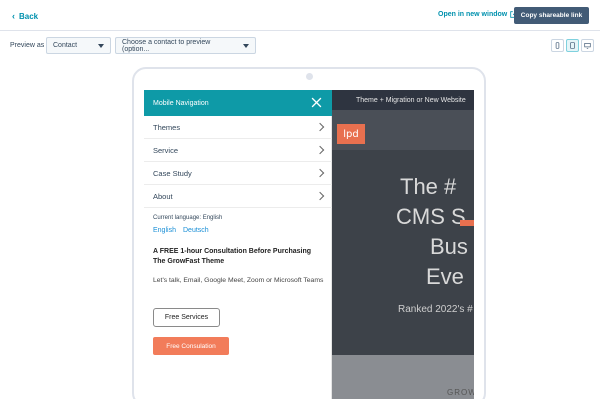  Describe the element at coordinates (163, 196) in the screenshot. I see `nav-item-label: About` at that location.